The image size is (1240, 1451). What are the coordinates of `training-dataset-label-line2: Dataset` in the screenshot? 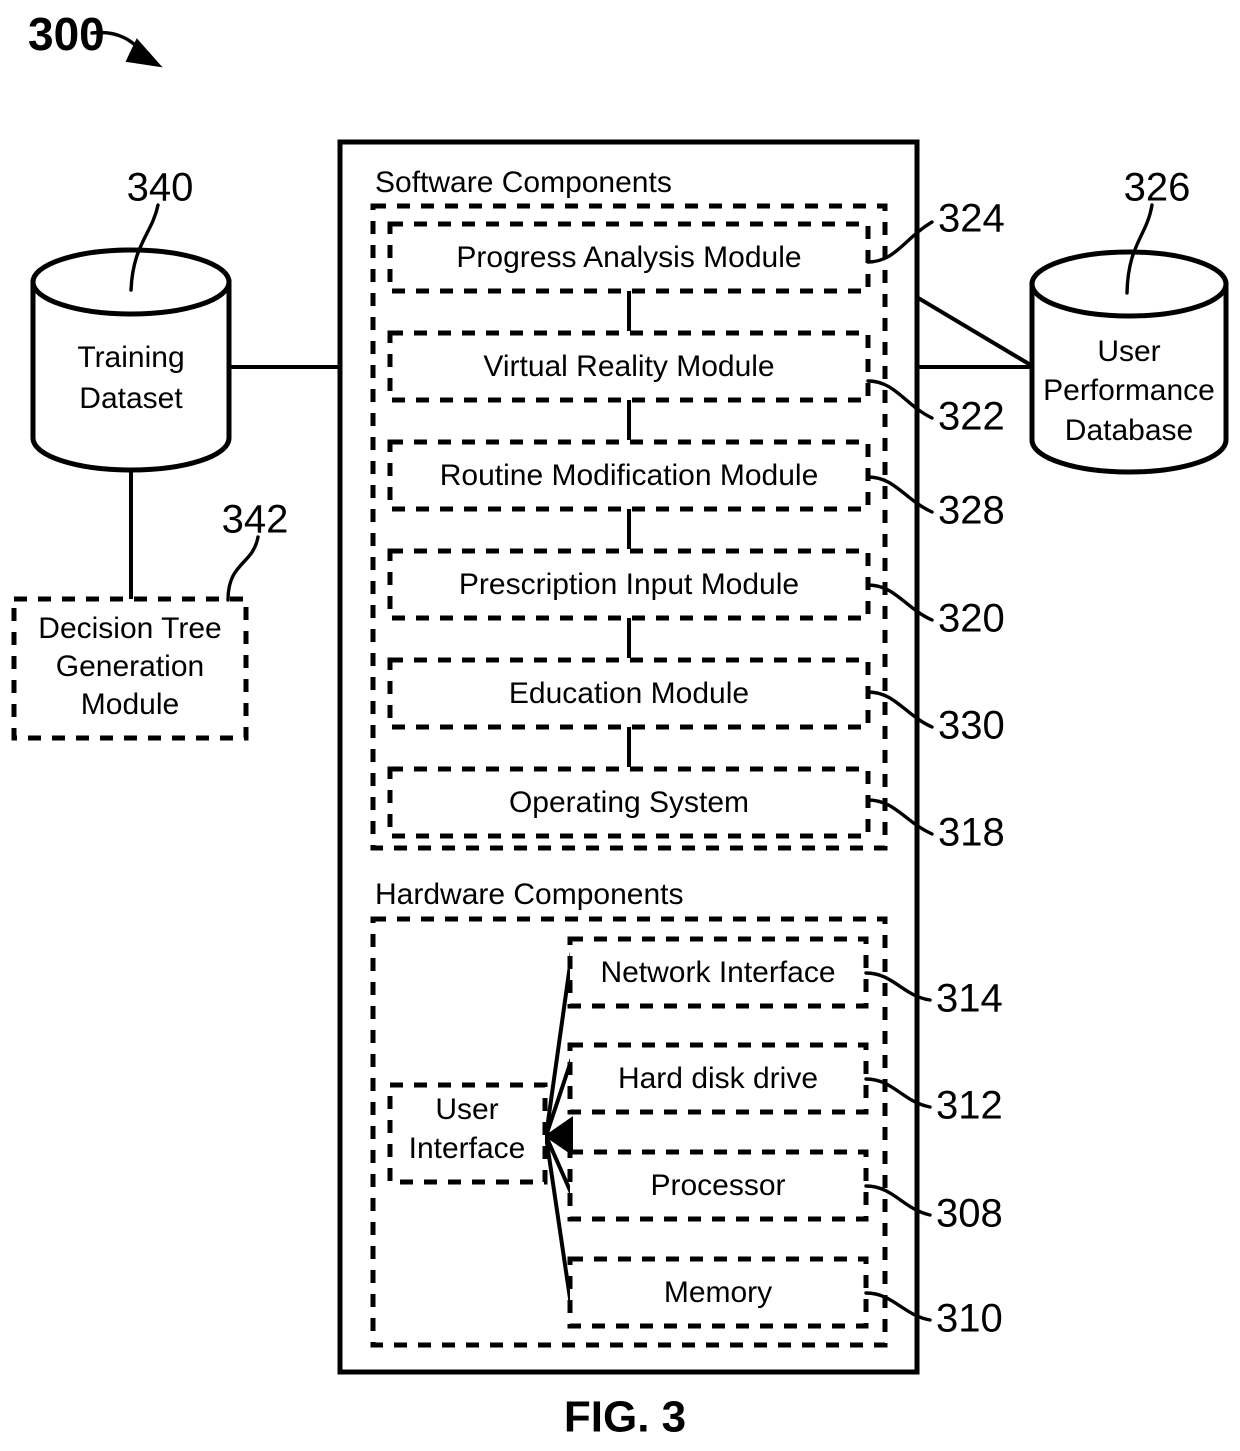 It's located at (131, 398).